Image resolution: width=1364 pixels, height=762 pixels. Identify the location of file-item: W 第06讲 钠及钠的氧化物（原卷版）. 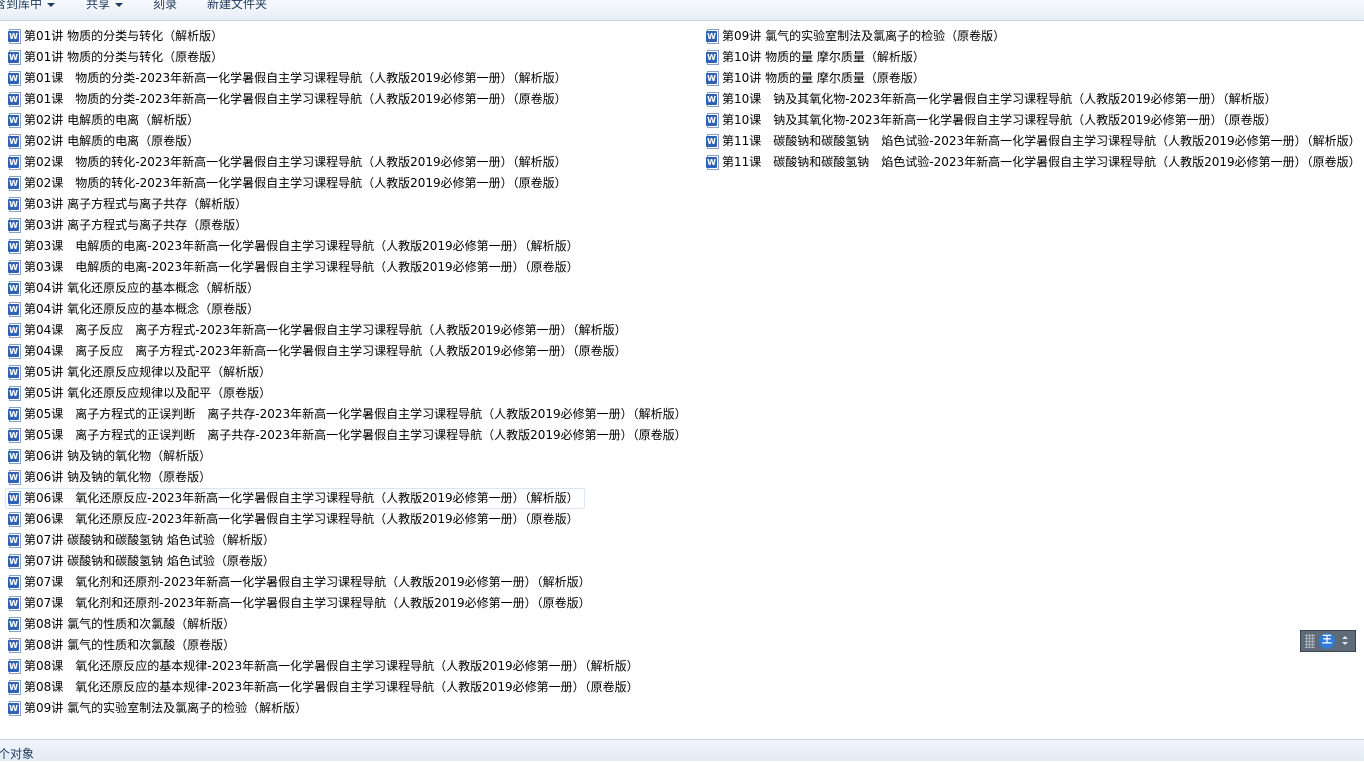
(111, 477).